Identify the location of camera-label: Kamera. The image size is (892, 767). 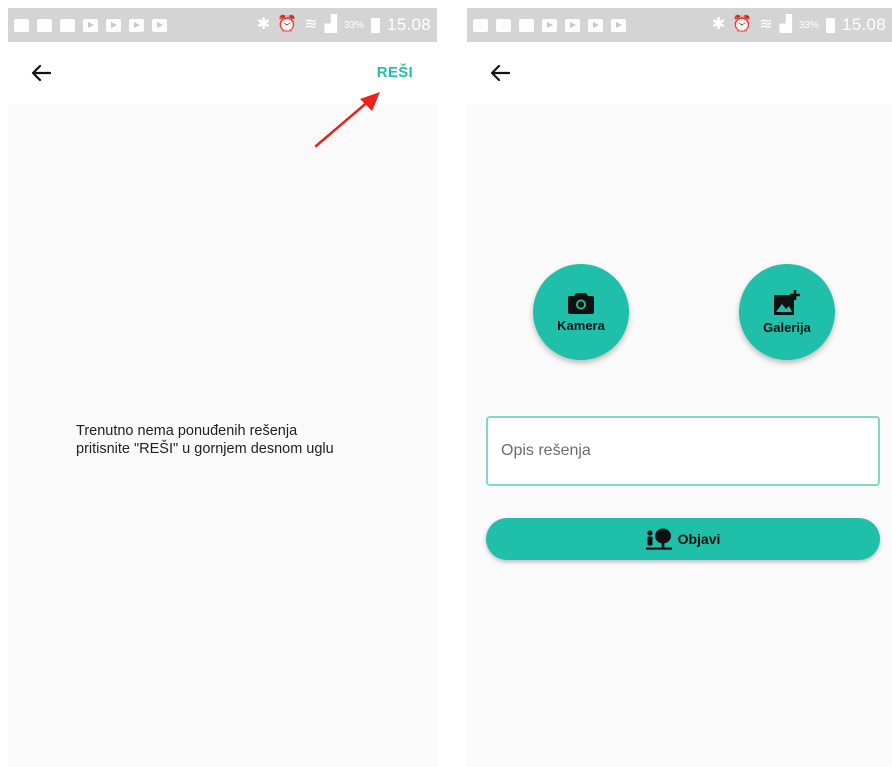
(581, 325).